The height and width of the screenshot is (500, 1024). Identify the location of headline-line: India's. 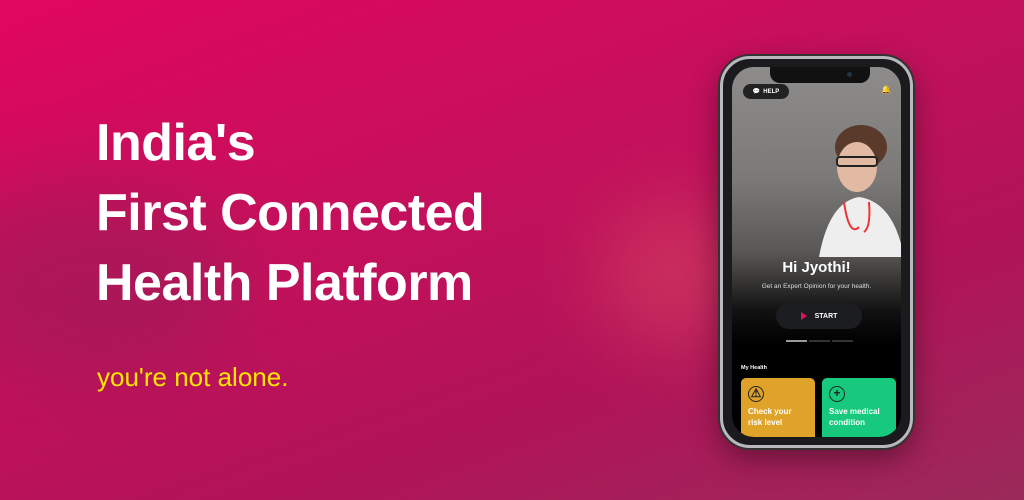
(176, 143).